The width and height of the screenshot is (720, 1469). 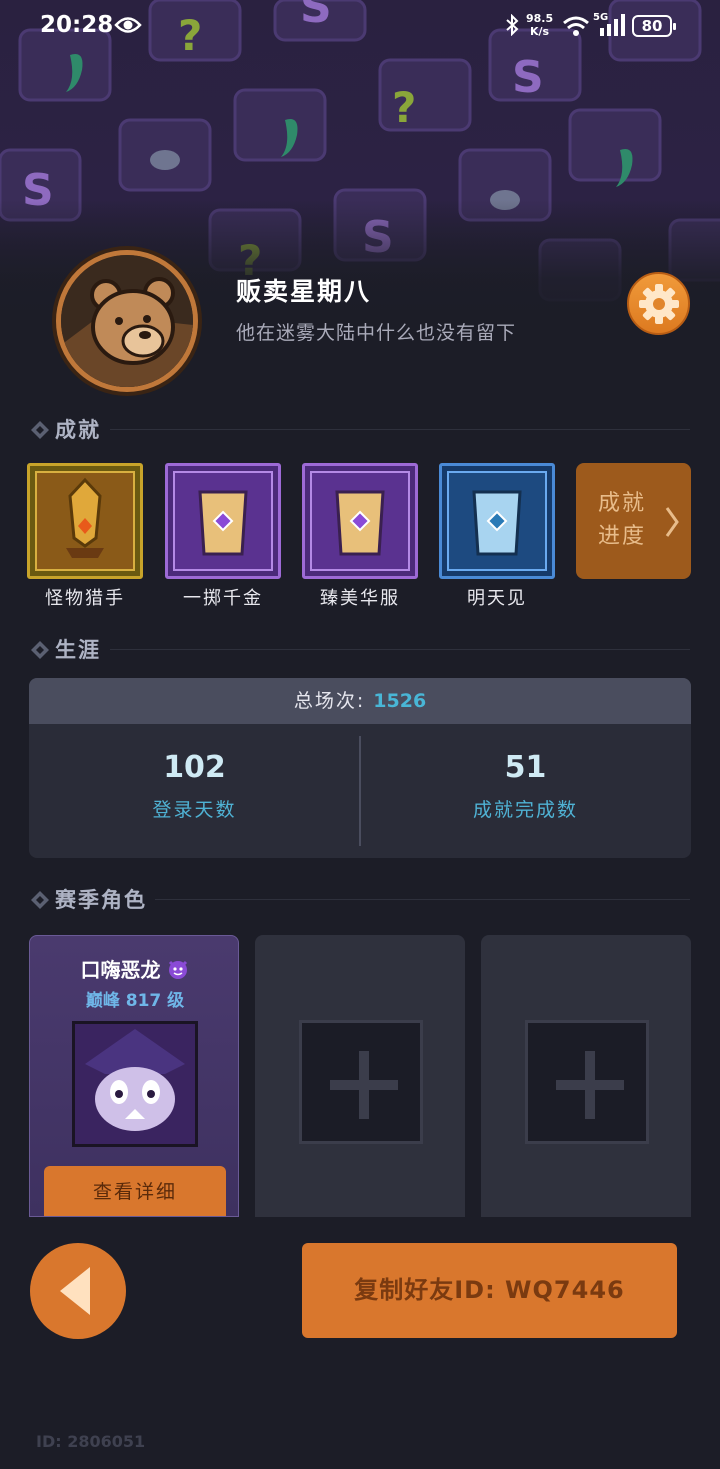 I want to click on achievements-section-header: 成就, so click(x=360, y=429).